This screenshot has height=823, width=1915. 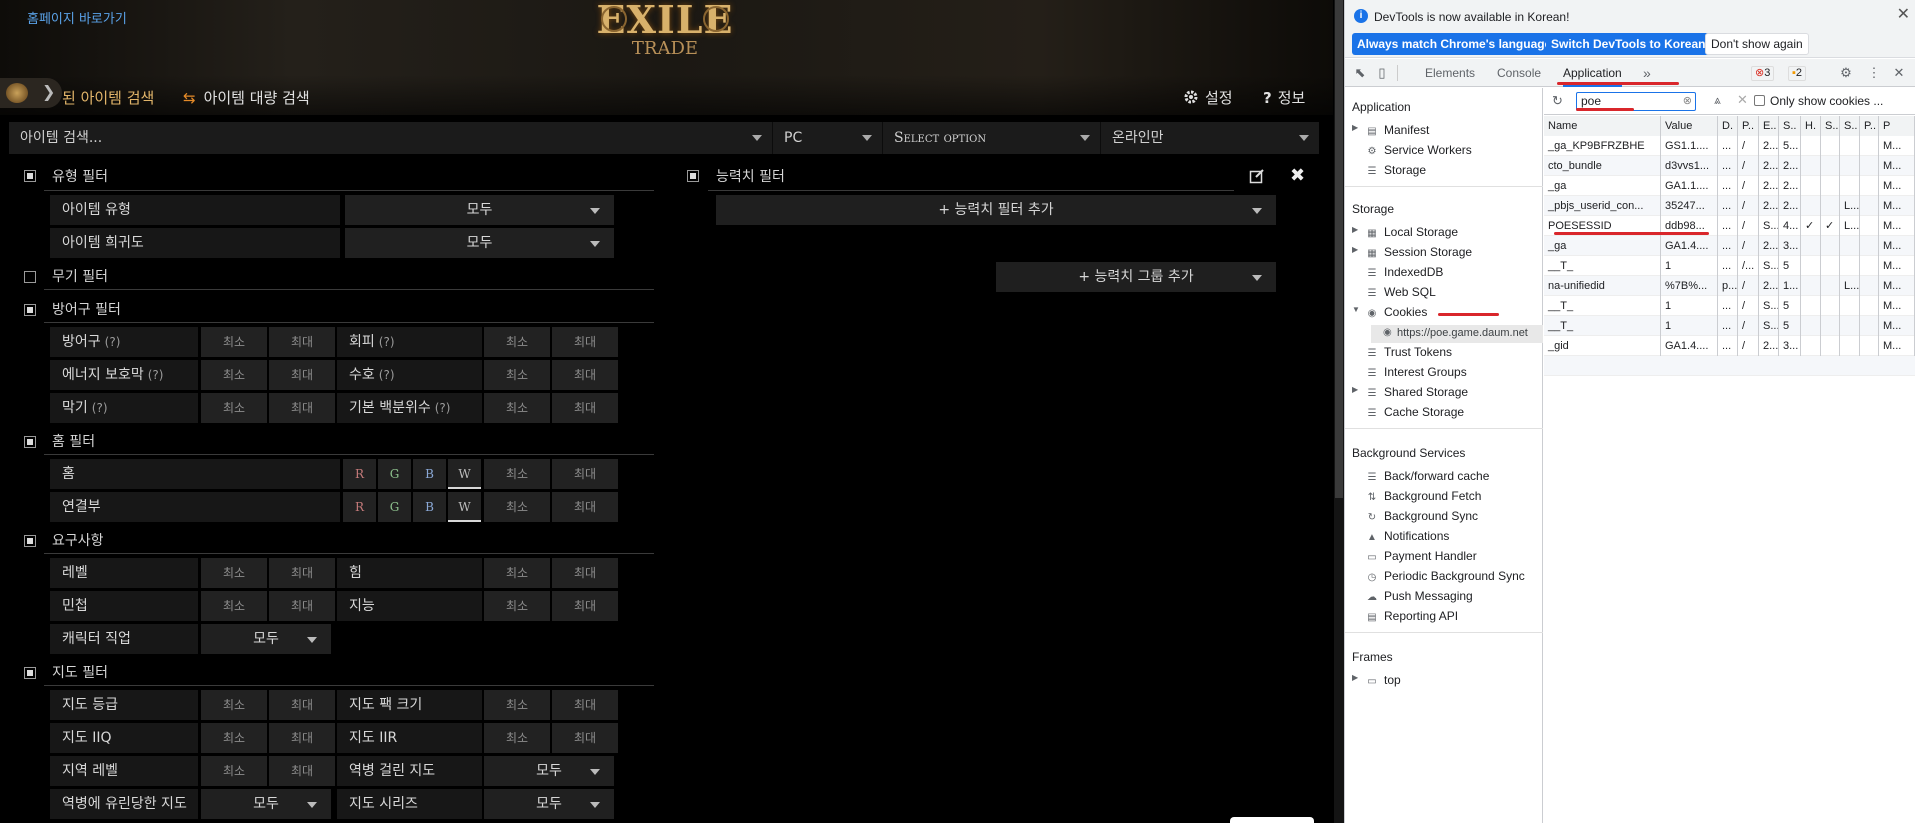 What do you see at coordinates (246, 100) in the screenshot?
I see `tab-bulk-search: ⇆ 아이템 대량 검색` at bounding box center [246, 100].